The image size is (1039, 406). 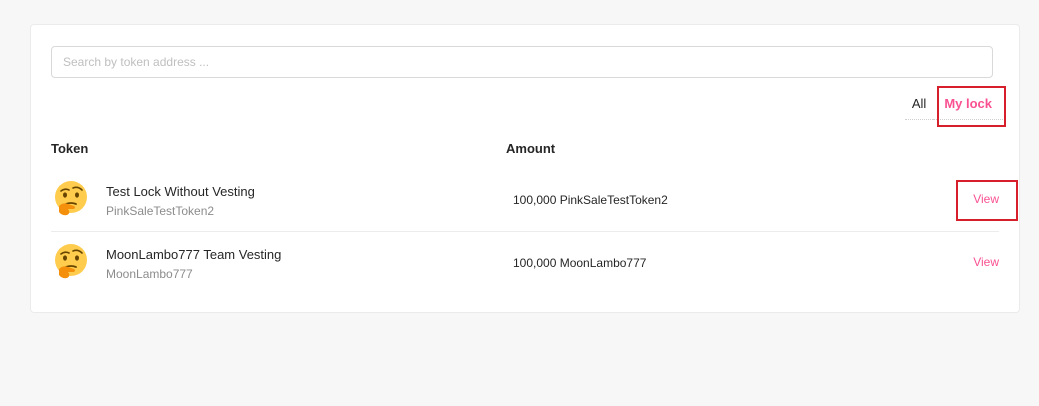 I want to click on tab-my-lock: My lock, so click(x=968, y=105).